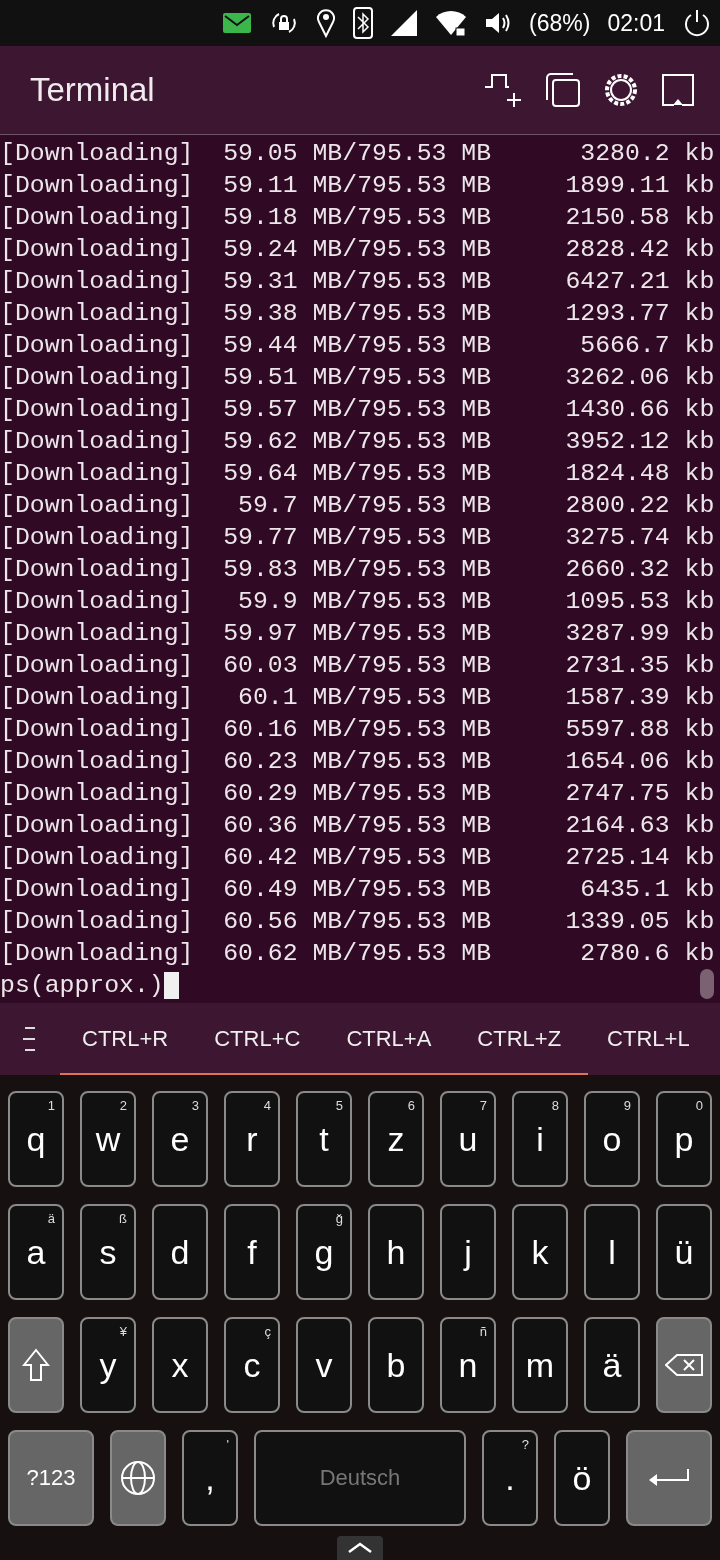  I want to click on key-hint: 7, so click(483, 1105).